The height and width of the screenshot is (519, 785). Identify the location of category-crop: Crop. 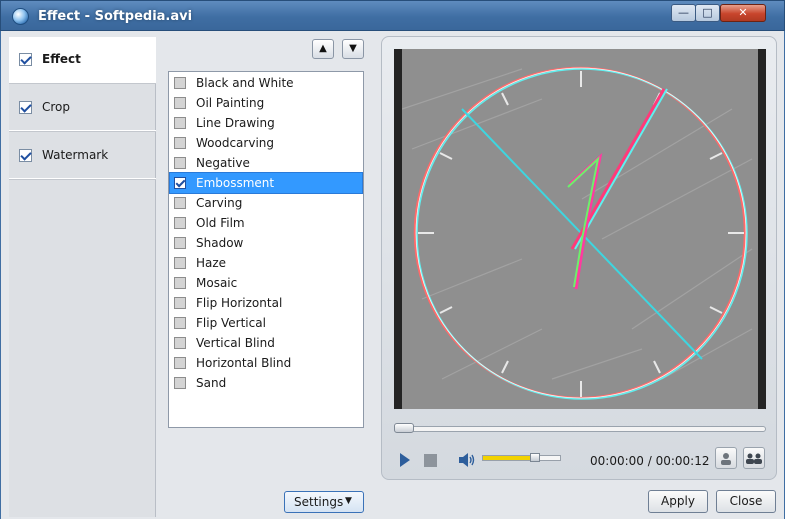
(82, 108).